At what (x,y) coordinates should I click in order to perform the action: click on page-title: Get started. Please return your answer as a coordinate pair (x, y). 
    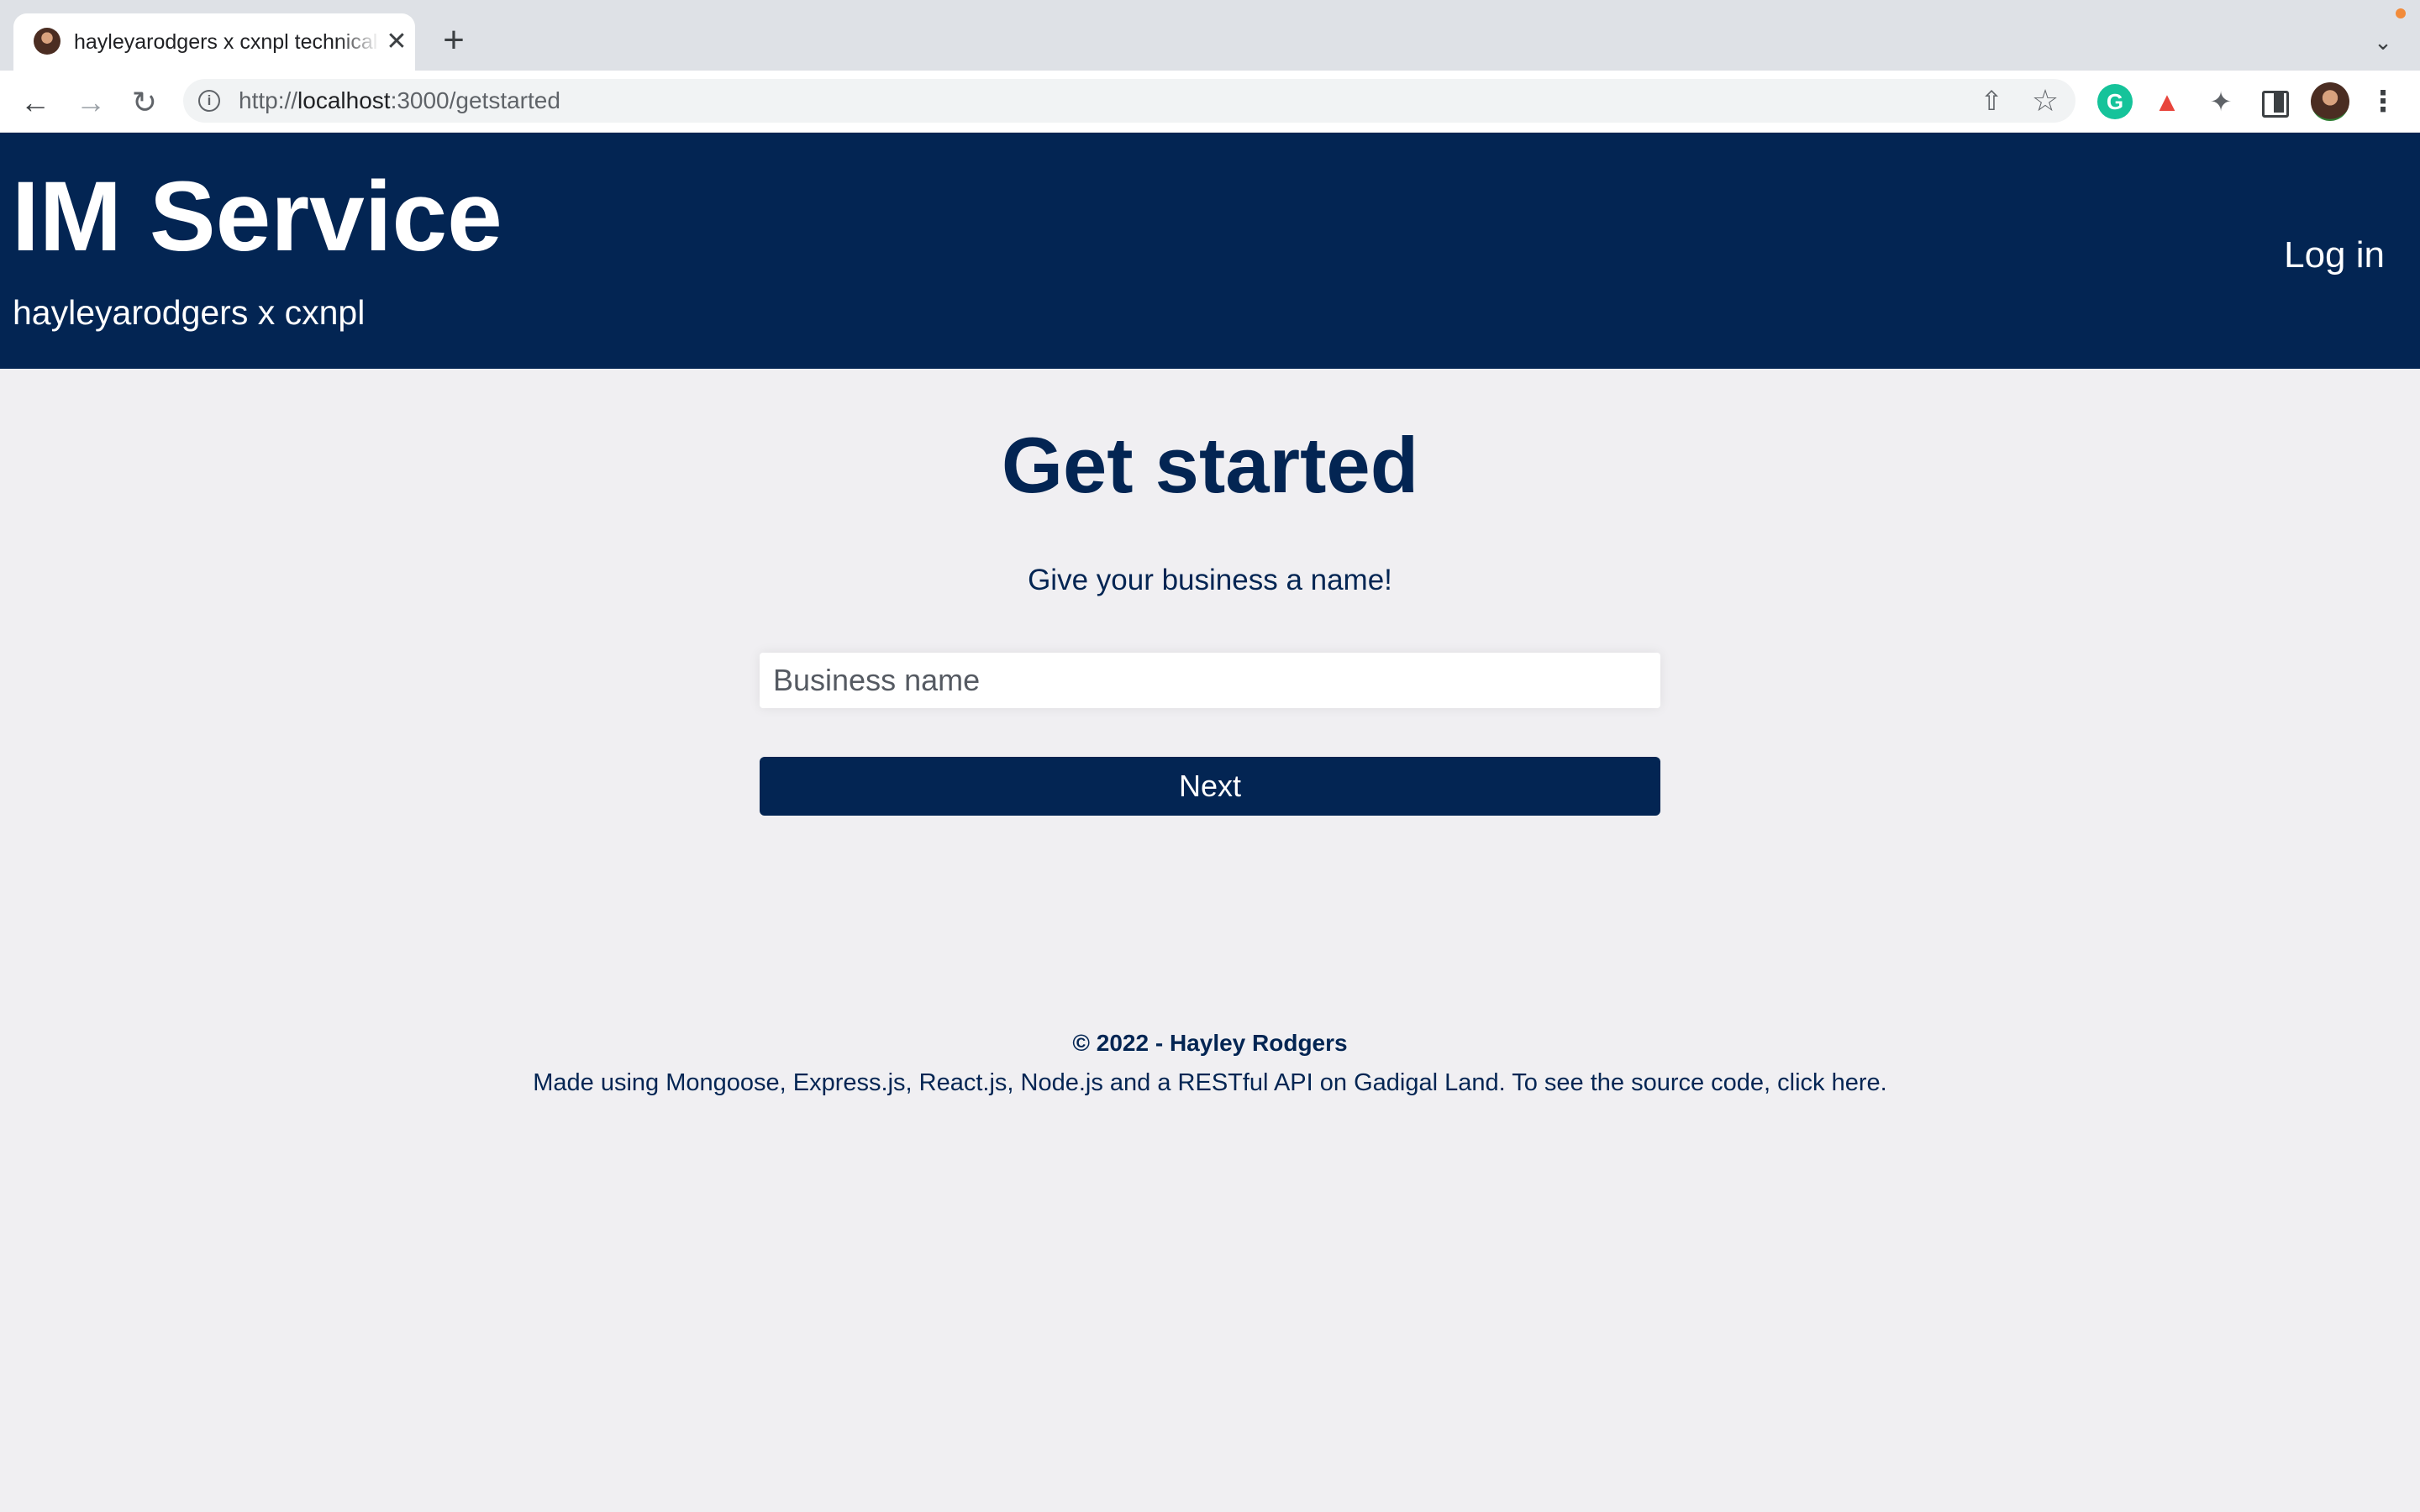
    Looking at the image, I should click on (1210, 465).